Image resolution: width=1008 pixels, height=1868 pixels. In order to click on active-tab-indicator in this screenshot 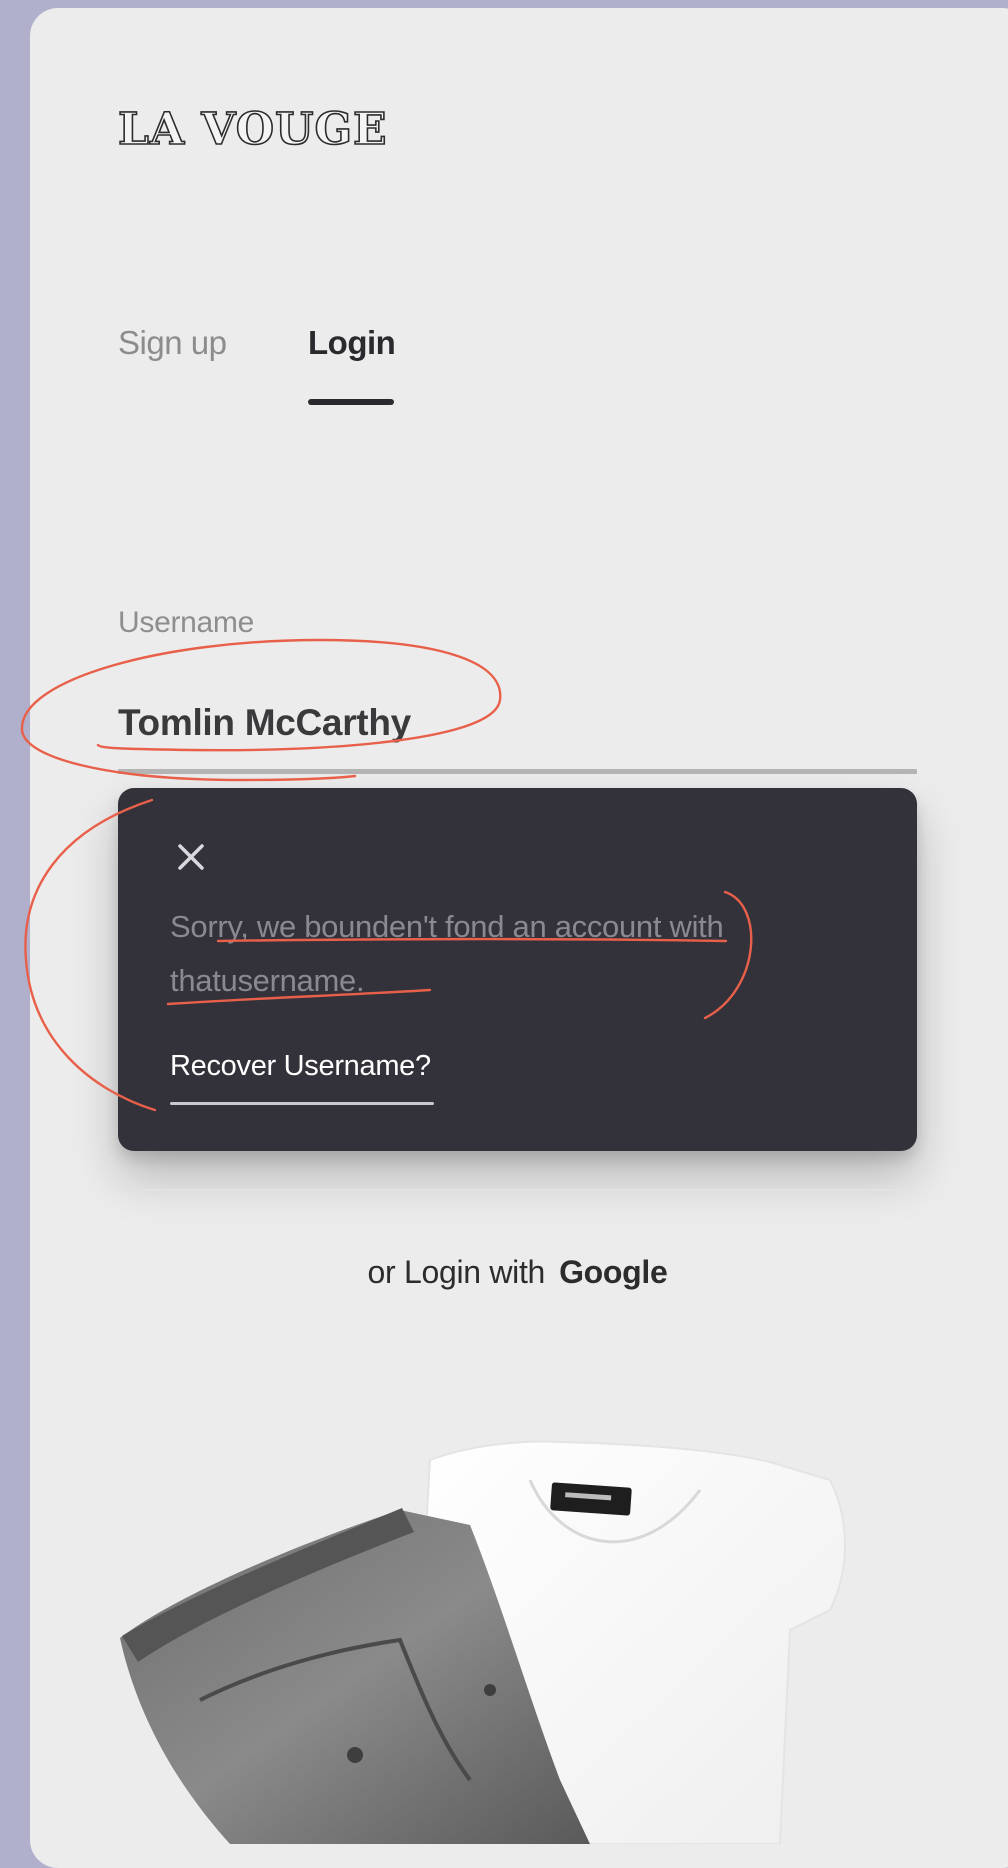, I will do `click(351, 402)`.